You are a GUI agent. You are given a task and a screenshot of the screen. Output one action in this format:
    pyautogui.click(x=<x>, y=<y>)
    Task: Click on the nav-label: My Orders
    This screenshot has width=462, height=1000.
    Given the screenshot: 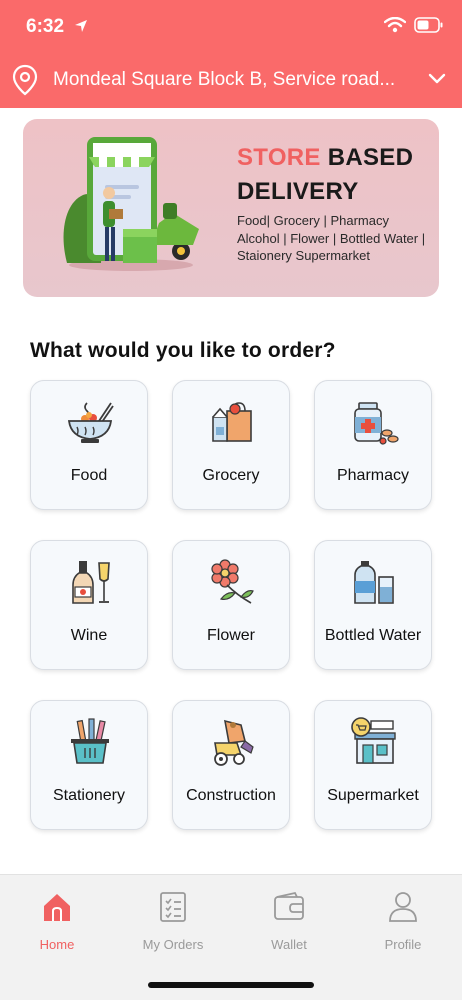 What is the action you would take?
    pyautogui.click(x=173, y=944)
    